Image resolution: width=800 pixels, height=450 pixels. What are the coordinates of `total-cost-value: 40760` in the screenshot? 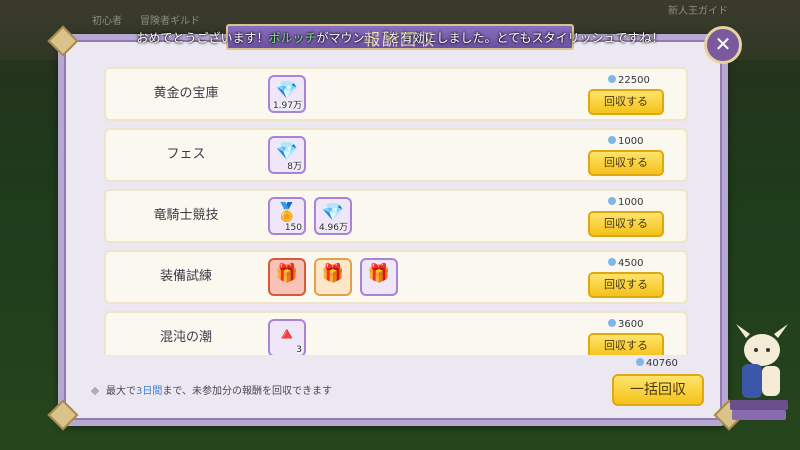 It's located at (662, 363).